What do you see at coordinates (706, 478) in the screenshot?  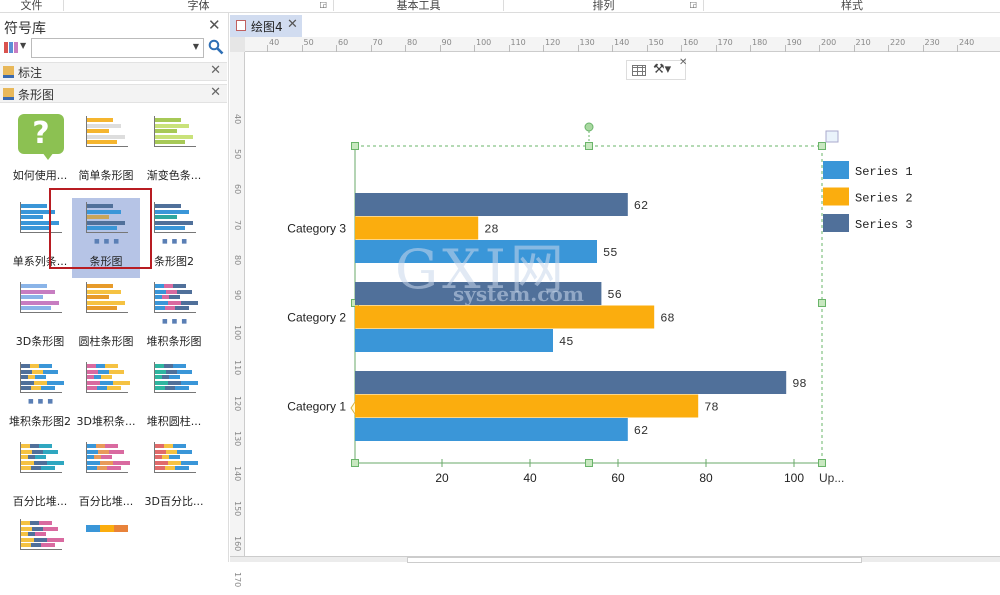 I see `x-tick-label: 80` at bounding box center [706, 478].